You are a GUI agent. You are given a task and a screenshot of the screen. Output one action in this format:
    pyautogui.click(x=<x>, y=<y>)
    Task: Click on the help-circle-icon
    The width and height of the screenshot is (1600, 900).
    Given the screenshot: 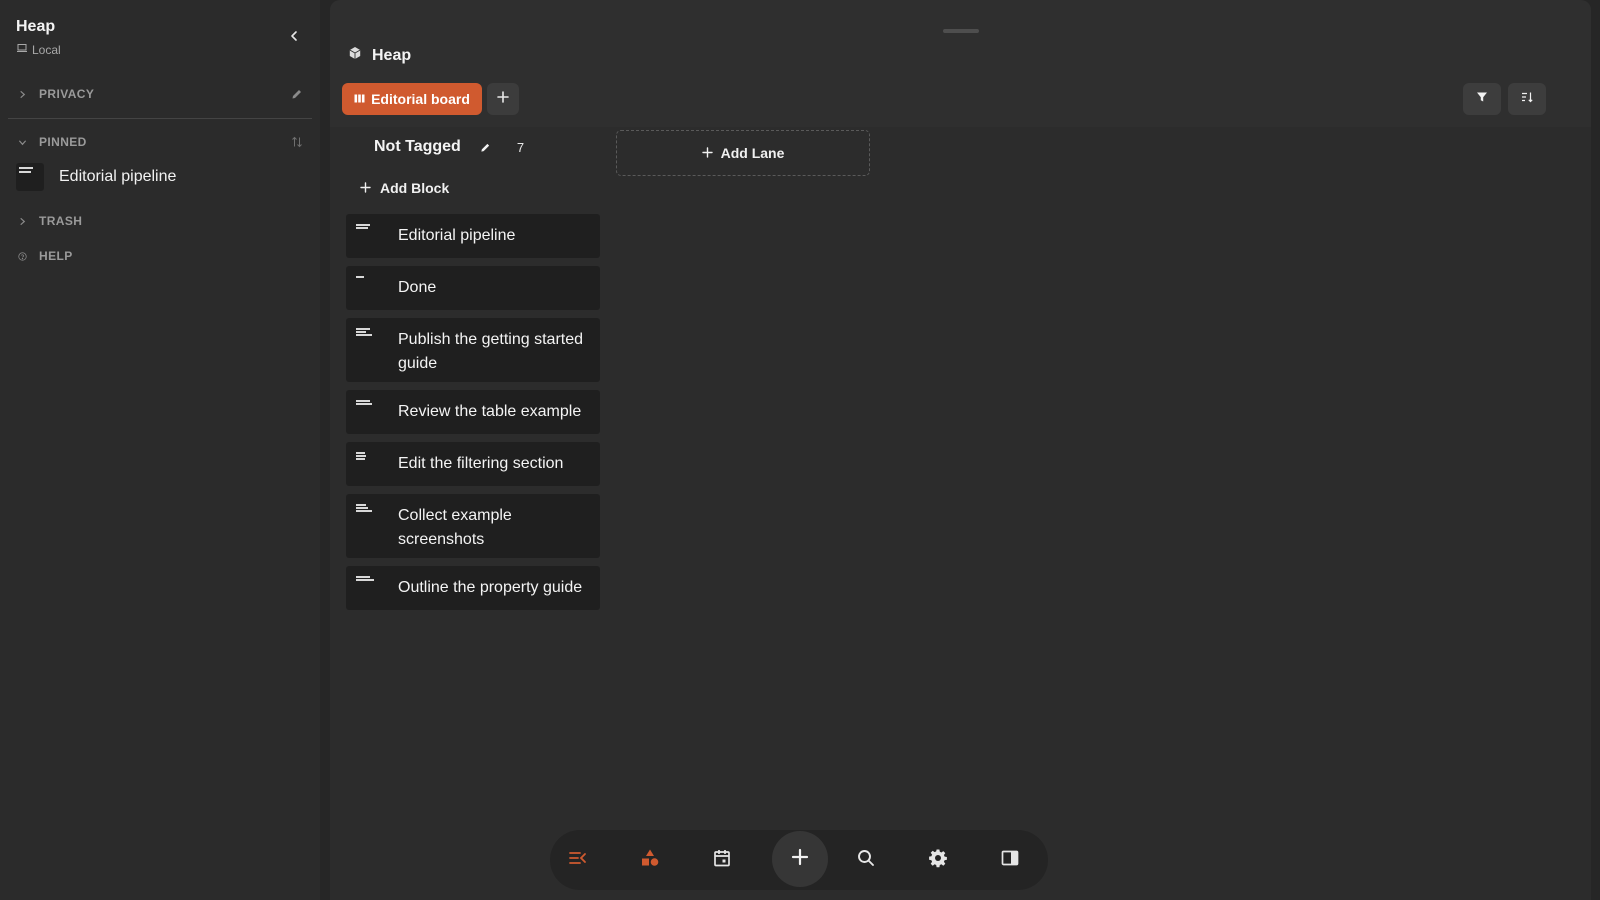 What is the action you would take?
    pyautogui.click(x=22, y=256)
    